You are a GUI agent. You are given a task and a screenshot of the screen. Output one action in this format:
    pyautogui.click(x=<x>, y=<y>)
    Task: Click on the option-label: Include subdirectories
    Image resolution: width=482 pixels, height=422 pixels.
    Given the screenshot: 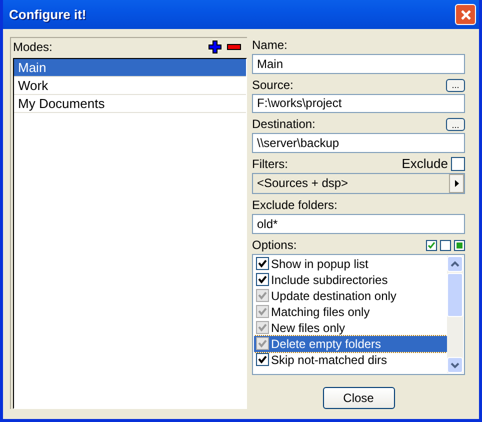 What is the action you would take?
    pyautogui.click(x=329, y=279)
    